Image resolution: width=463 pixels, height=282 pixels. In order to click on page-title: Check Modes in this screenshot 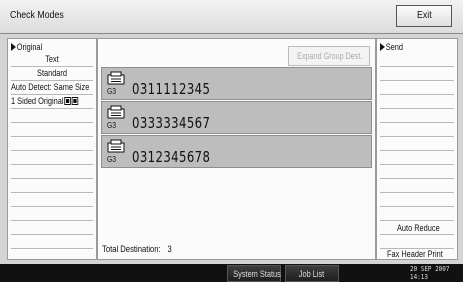, I will do `click(37, 15)`.